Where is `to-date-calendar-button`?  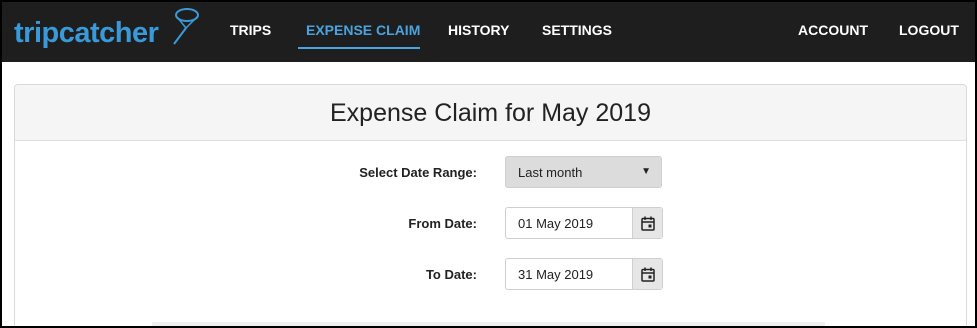 to-date-calendar-button is located at coordinates (647, 274).